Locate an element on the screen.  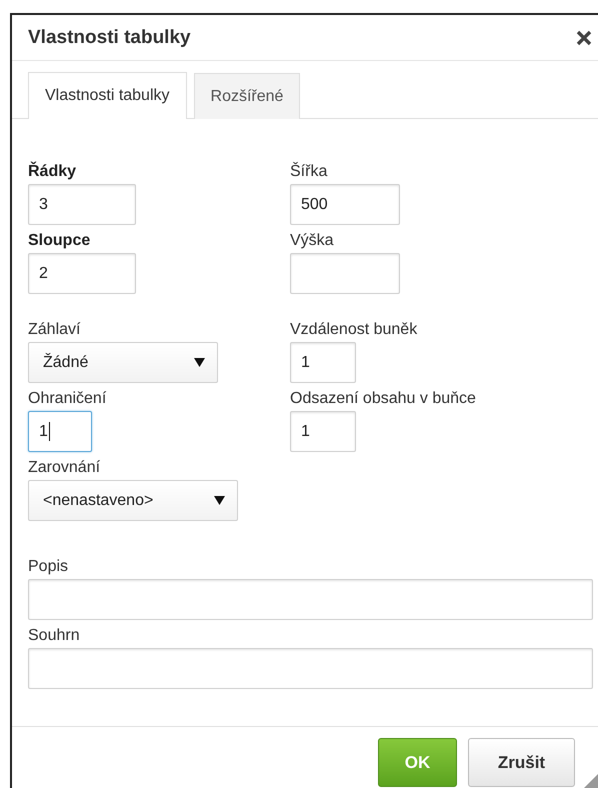
dialog-title: Vlastnosti tabulky is located at coordinates (109, 37).